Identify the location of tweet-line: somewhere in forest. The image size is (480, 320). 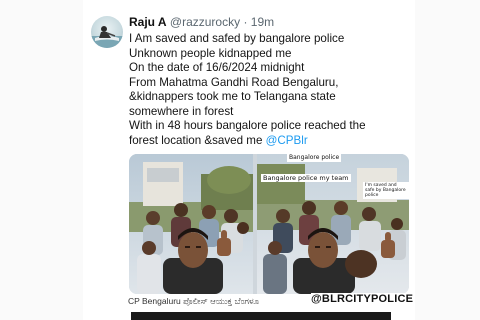
(181, 111).